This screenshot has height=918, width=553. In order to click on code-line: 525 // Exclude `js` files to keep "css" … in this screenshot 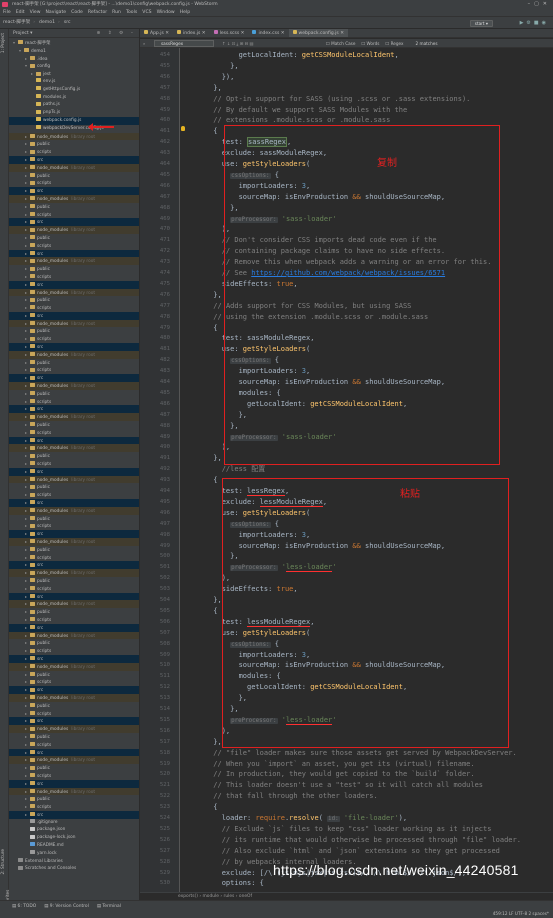, I will do `click(346, 829)`.